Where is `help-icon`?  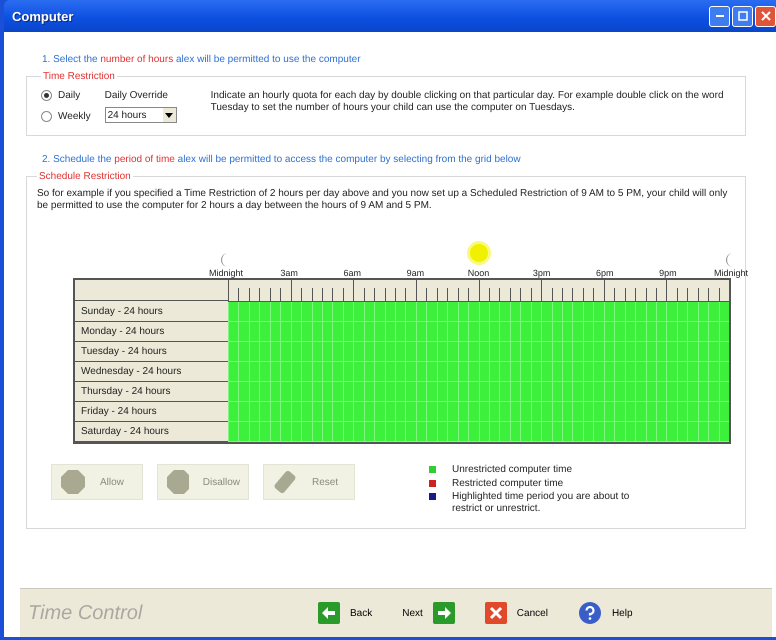
help-icon is located at coordinates (590, 613).